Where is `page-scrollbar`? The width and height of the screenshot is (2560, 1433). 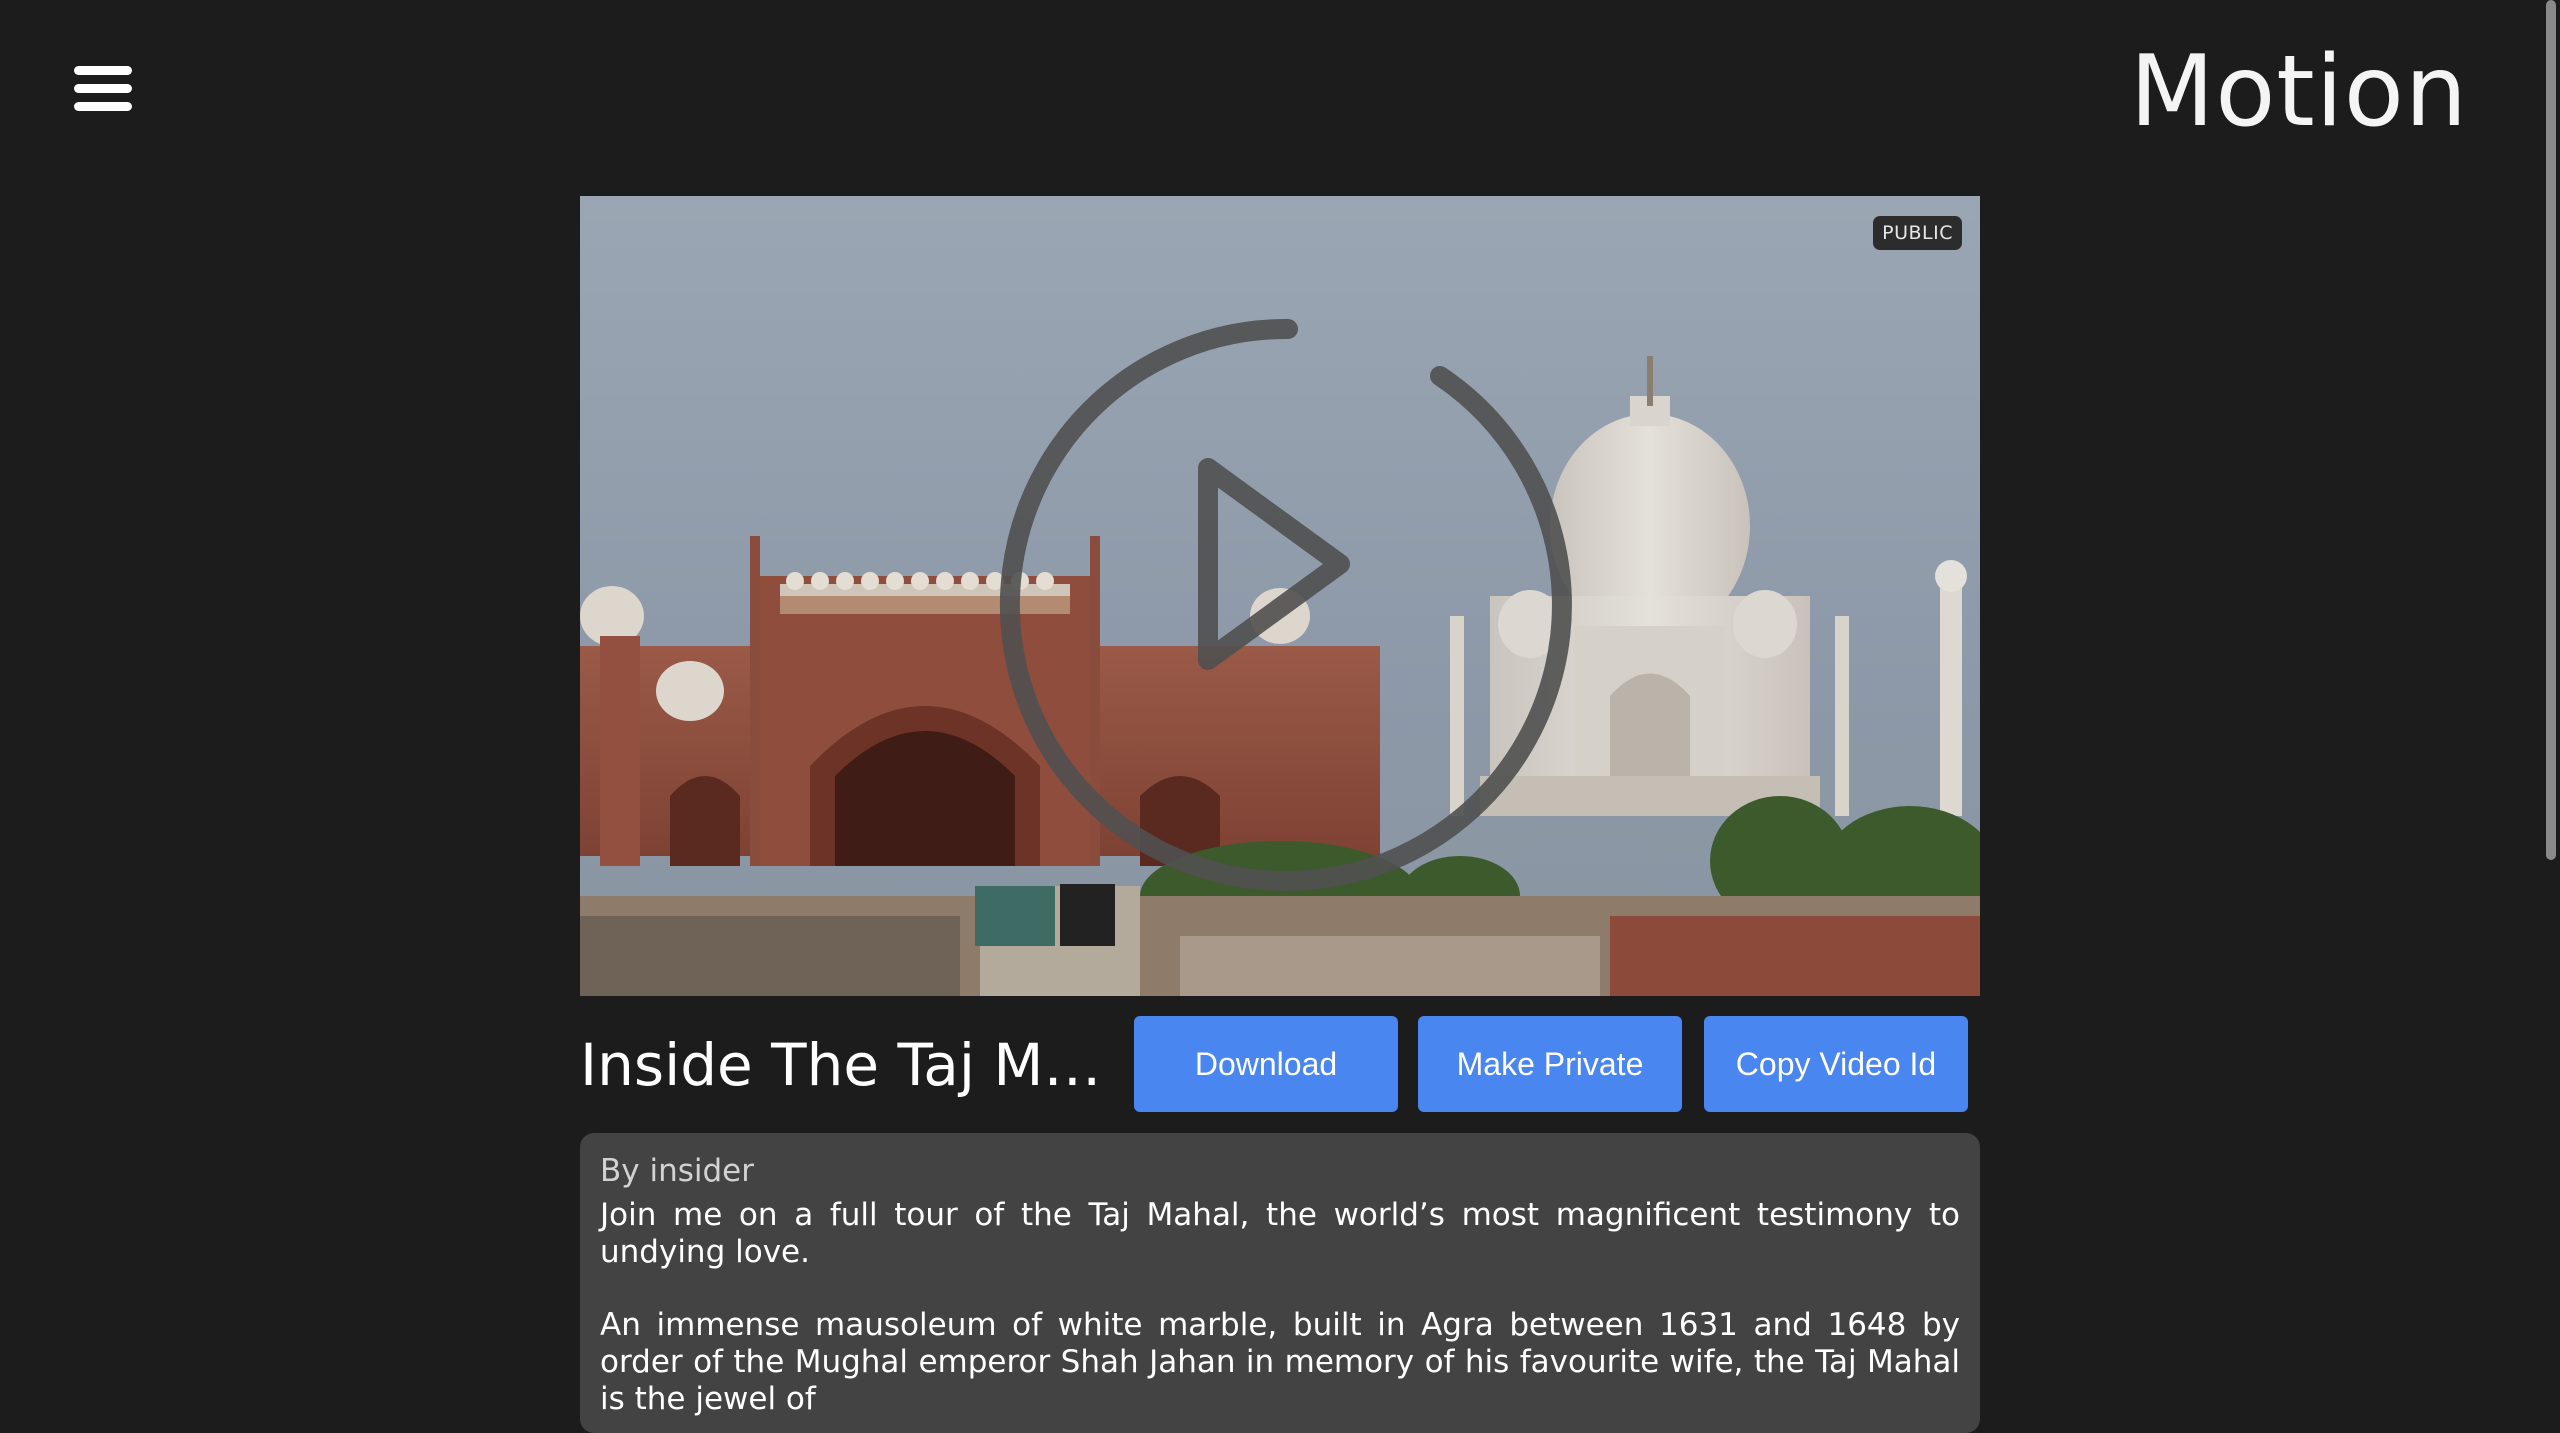 page-scrollbar is located at coordinates (2551, 689).